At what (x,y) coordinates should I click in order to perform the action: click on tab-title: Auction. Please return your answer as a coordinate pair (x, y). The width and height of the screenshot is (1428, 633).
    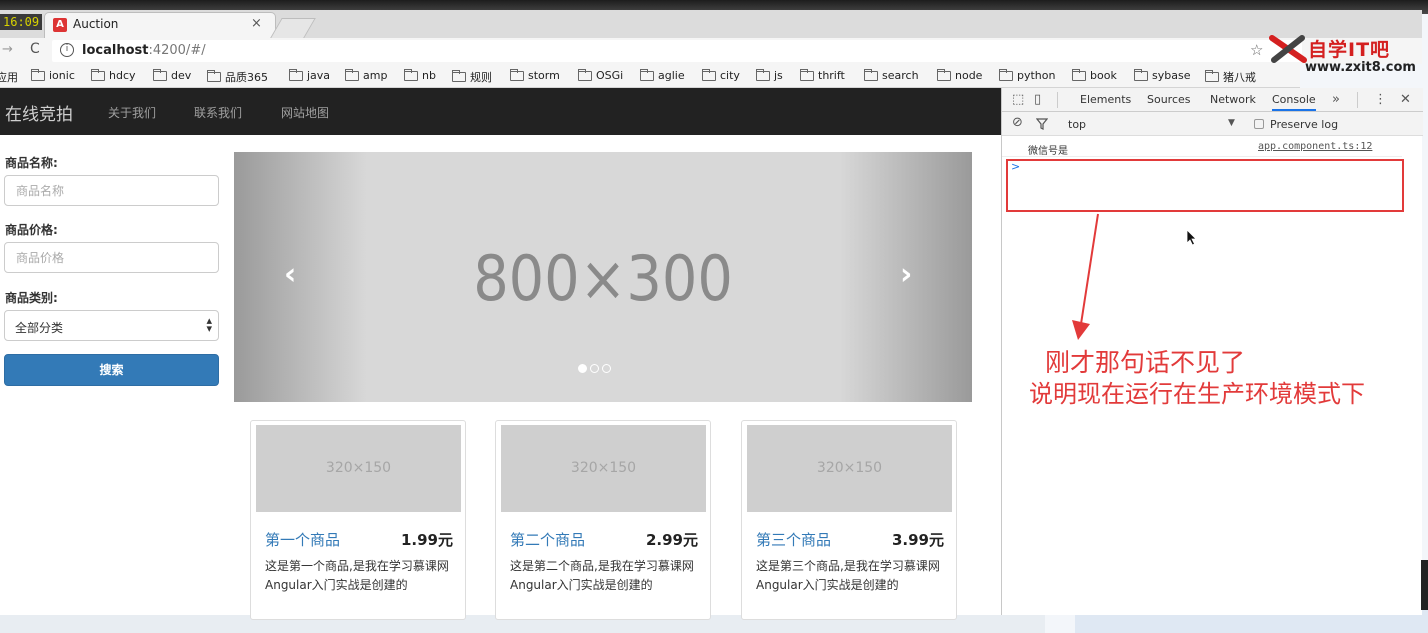
    Looking at the image, I should click on (96, 24).